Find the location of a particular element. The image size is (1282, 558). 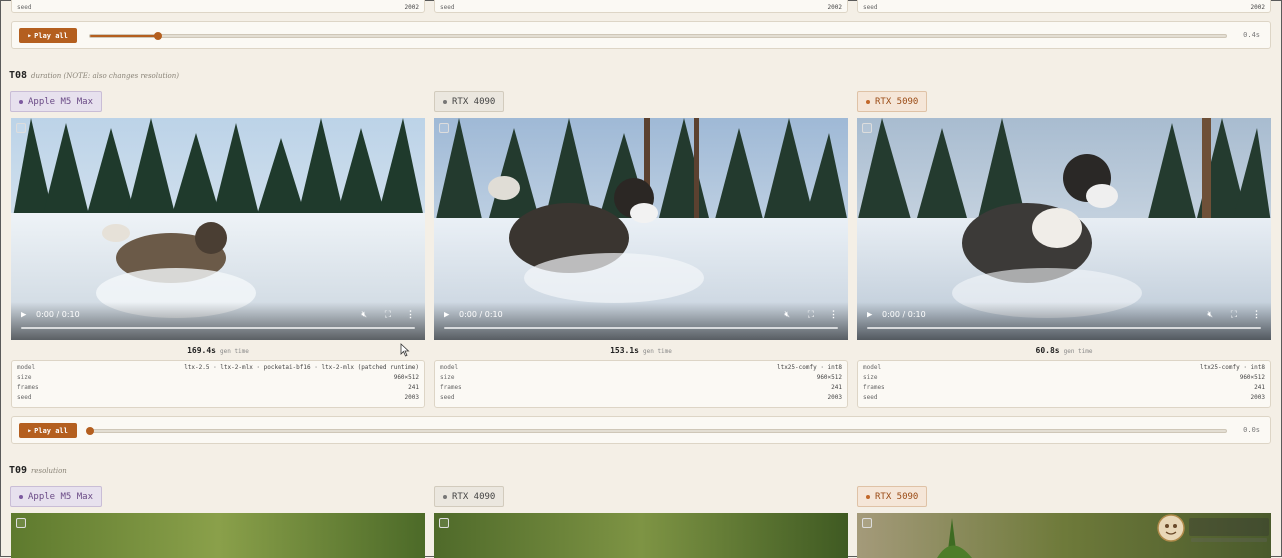

section-note: resolution is located at coordinates (49, 471).